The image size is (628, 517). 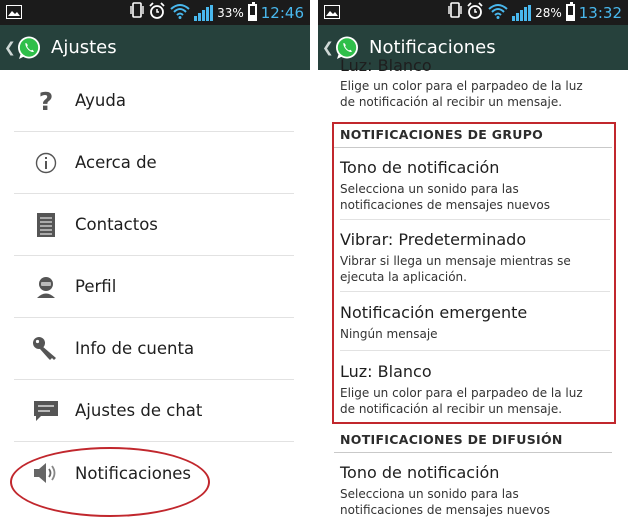 What do you see at coordinates (600, 12) in the screenshot?
I see `status-time: 13:32` at bounding box center [600, 12].